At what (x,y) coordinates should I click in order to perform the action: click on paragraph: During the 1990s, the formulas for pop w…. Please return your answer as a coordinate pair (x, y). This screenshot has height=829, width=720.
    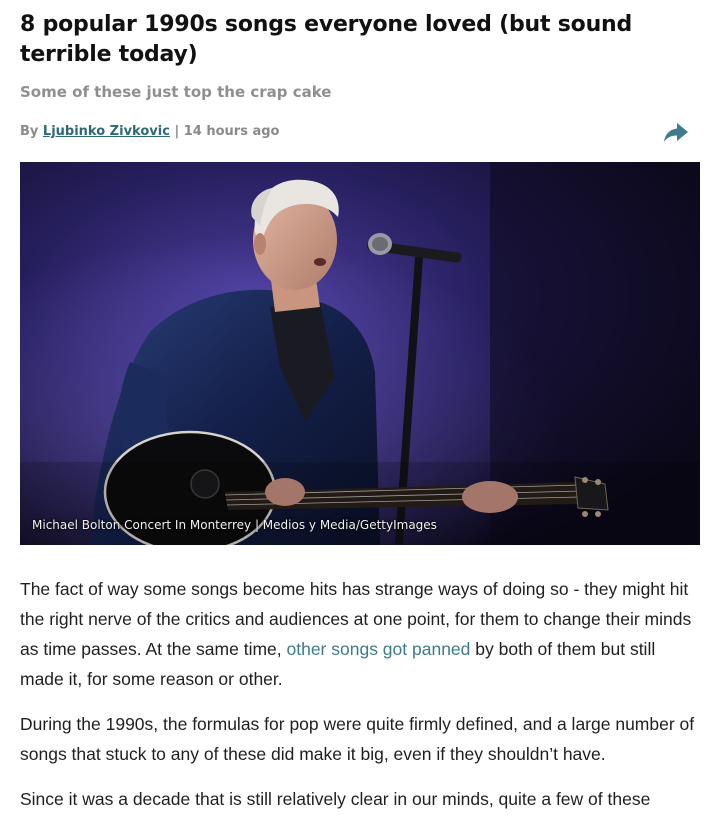
    Looking at the image, I should click on (357, 739).